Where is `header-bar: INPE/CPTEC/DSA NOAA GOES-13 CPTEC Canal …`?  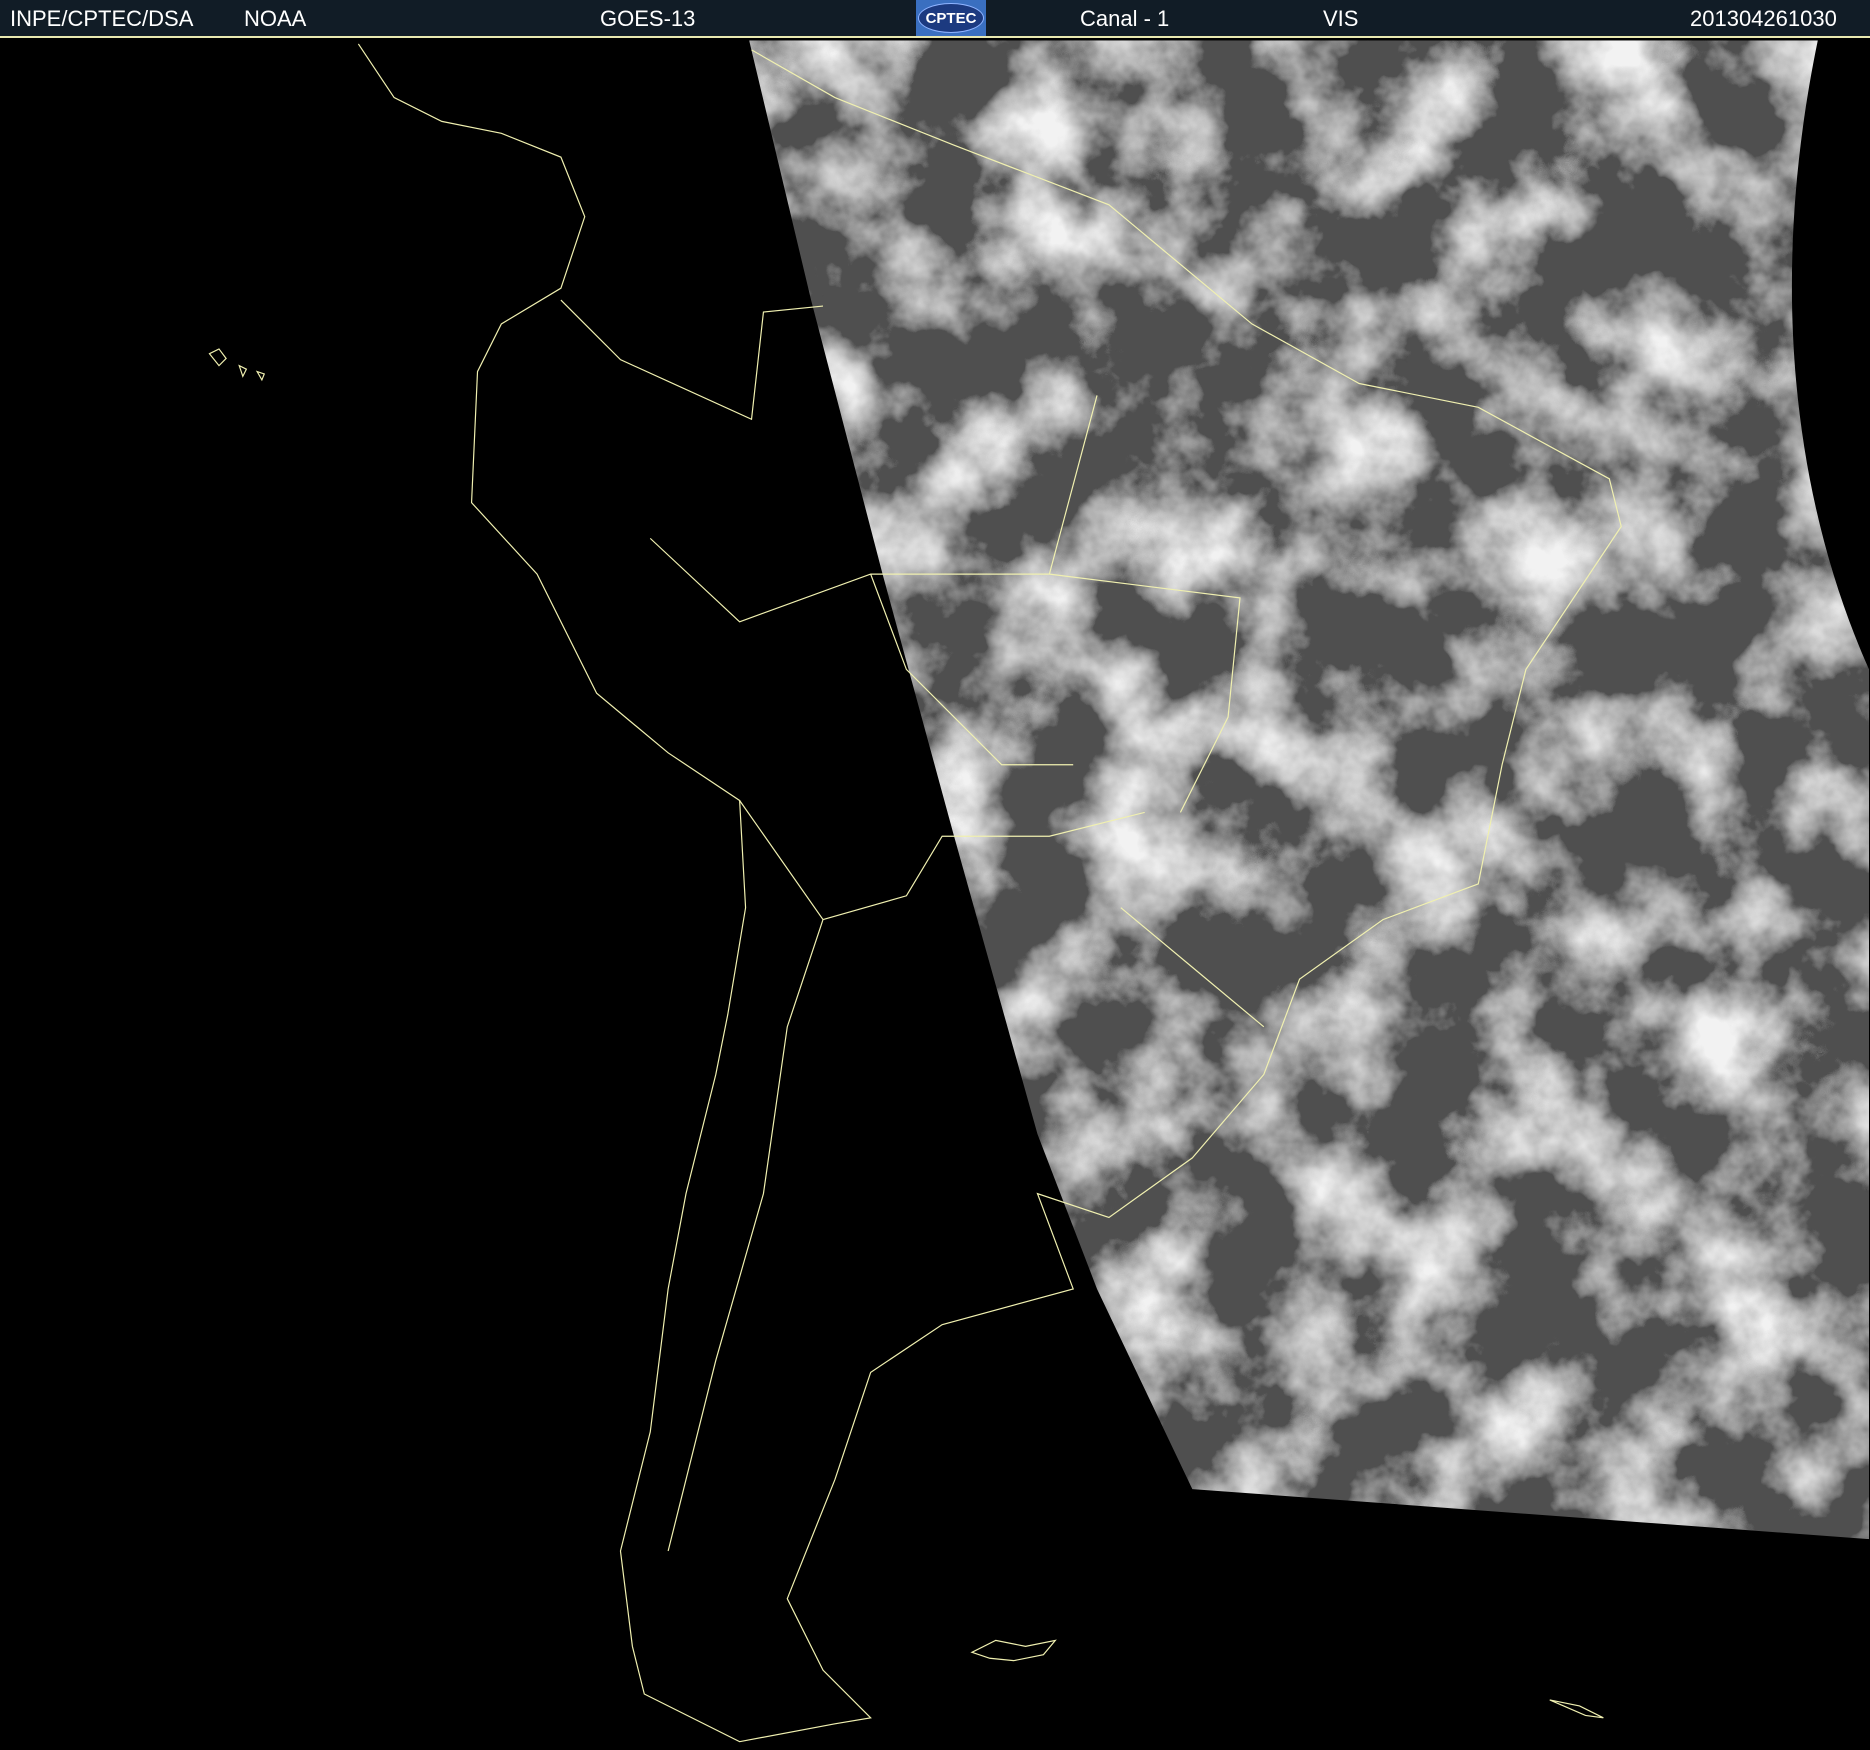 header-bar: INPE/CPTEC/DSA NOAA GOES-13 CPTEC Canal … is located at coordinates (935, 19).